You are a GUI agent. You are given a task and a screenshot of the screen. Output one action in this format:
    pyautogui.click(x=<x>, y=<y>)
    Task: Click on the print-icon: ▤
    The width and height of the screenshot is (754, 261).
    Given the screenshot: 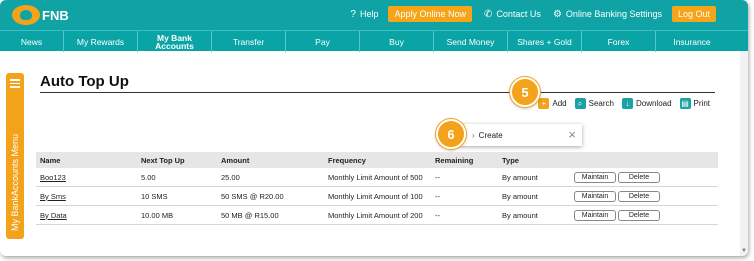 What is the action you would take?
    pyautogui.click(x=685, y=103)
    